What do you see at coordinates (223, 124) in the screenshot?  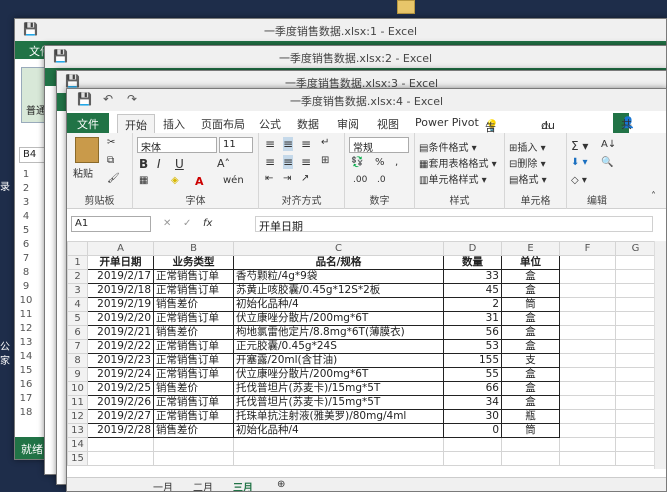 I see `tab-page-layout: 页面布局` at bounding box center [223, 124].